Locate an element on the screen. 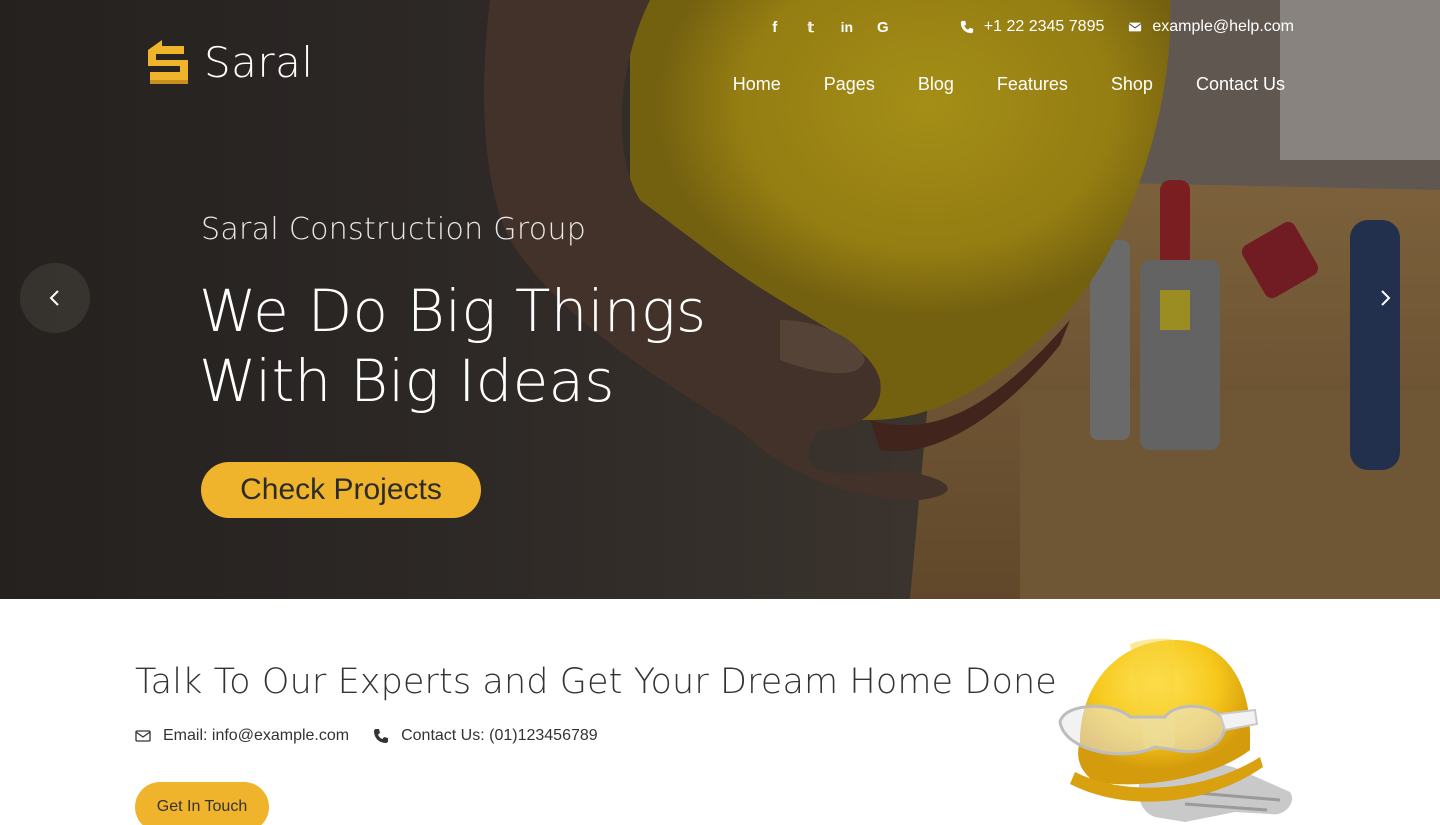  cta-email: Email: info@example.com is located at coordinates (242, 736).